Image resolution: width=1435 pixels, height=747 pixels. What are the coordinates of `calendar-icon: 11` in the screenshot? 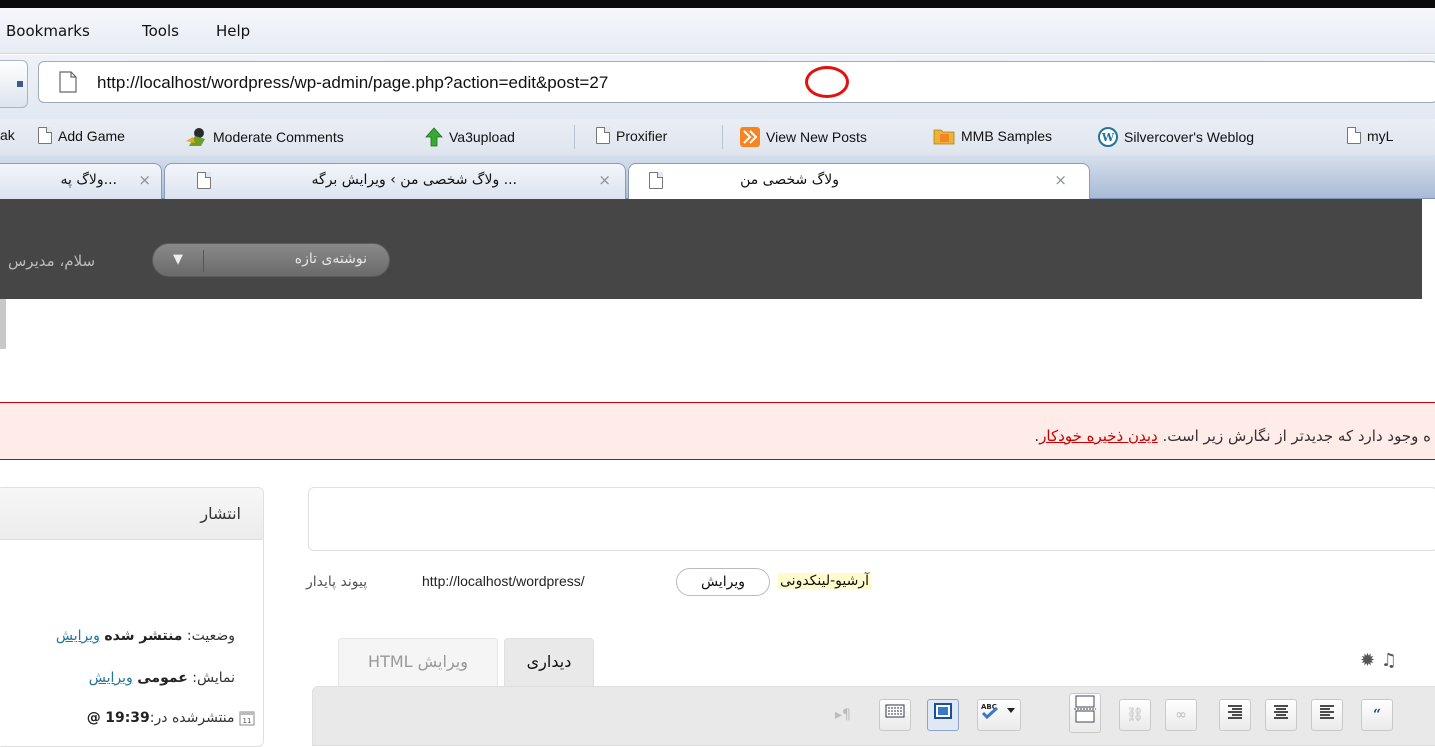 It's located at (247, 718).